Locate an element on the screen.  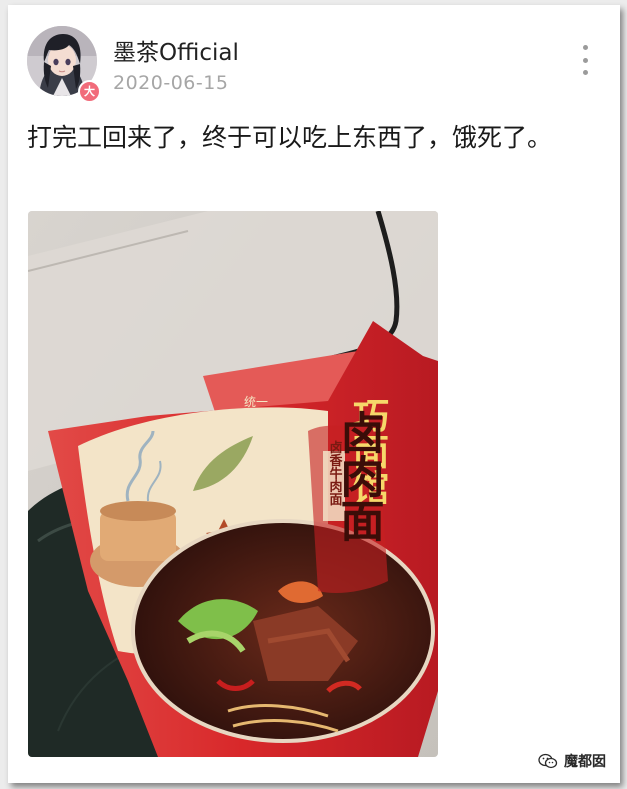
wechat-icon is located at coordinates (548, 761).